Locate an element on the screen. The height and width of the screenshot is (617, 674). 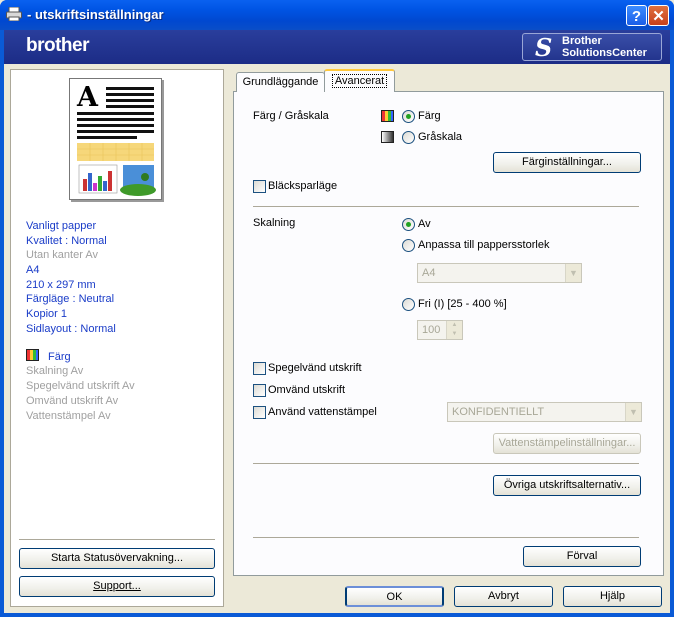
scaling-label: Skalning is located at coordinates (274, 223).